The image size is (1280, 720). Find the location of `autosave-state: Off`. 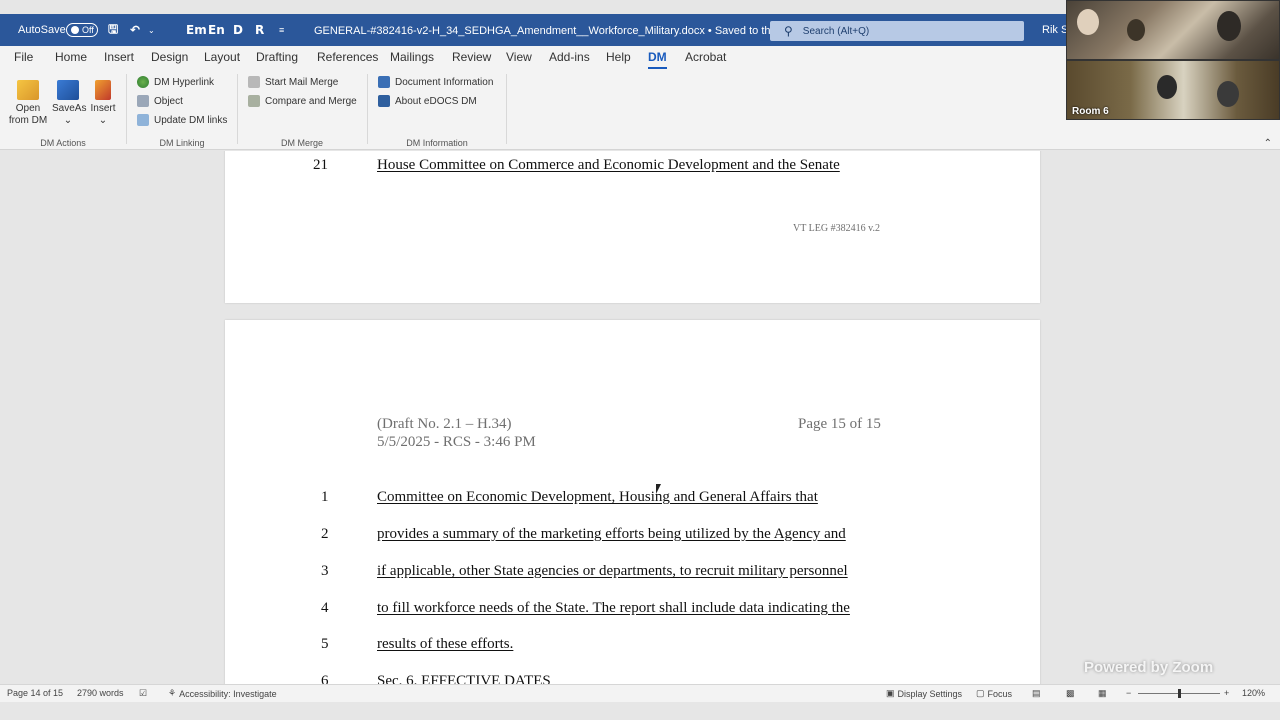

autosave-state: Off is located at coordinates (88, 30).